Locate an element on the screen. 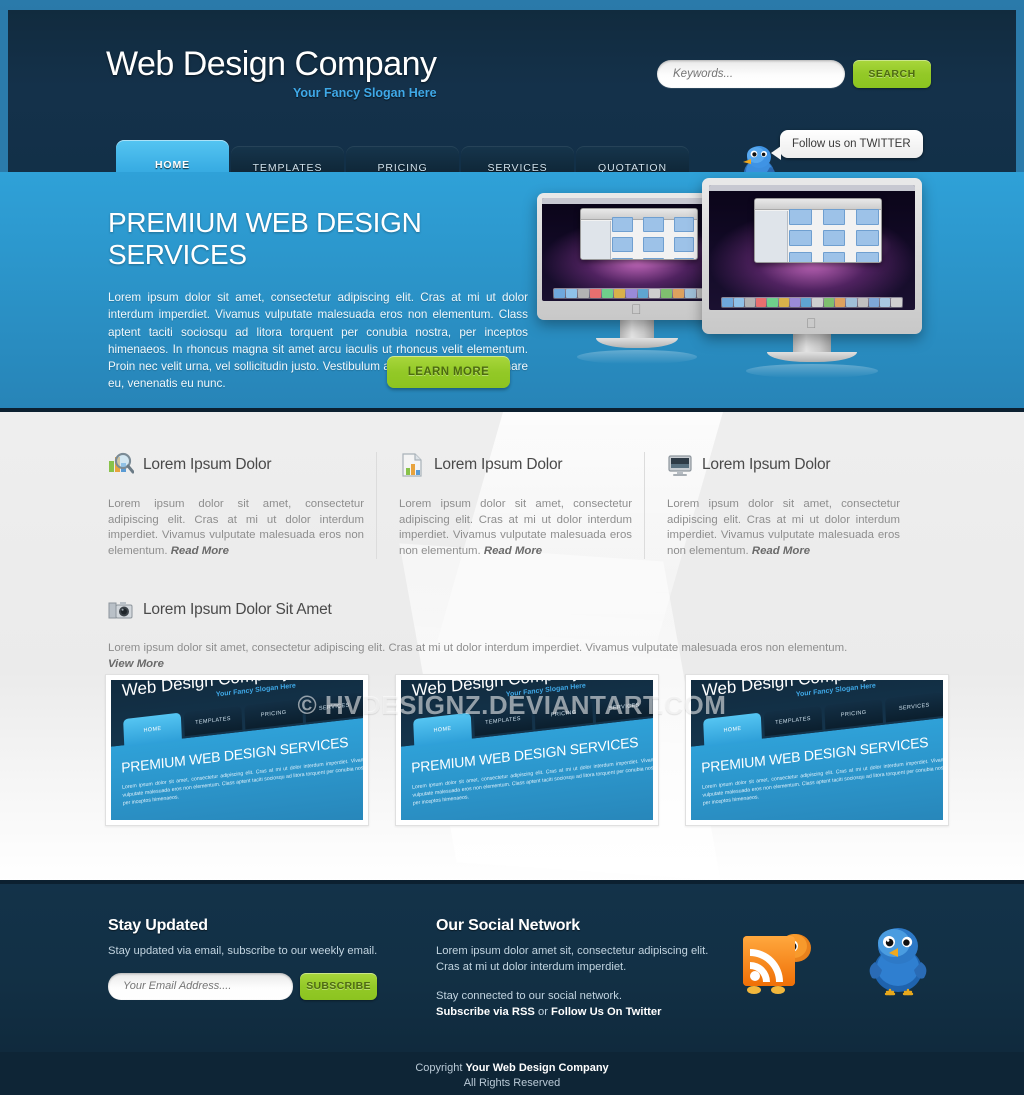 This screenshot has height=1095, width=1024. newsletter-form: SUBSCRIBE is located at coordinates (258, 986).